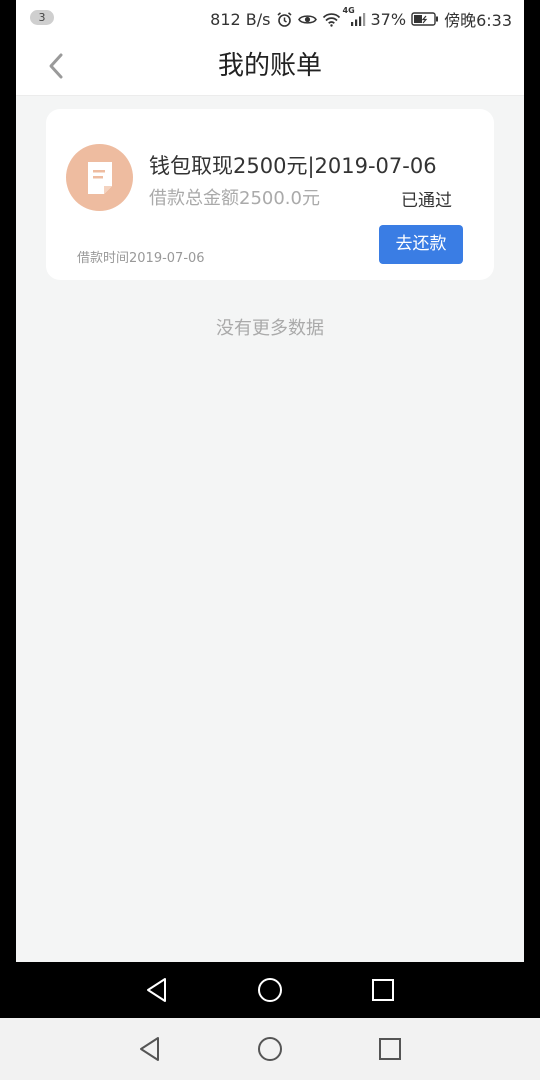 The height and width of the screenshot is (1080, 540). What do you see at coordinates (141, 258) in the screenshot?
I see `loan-time: 借款时间2019-07-06` at bounding box center [141, 258].